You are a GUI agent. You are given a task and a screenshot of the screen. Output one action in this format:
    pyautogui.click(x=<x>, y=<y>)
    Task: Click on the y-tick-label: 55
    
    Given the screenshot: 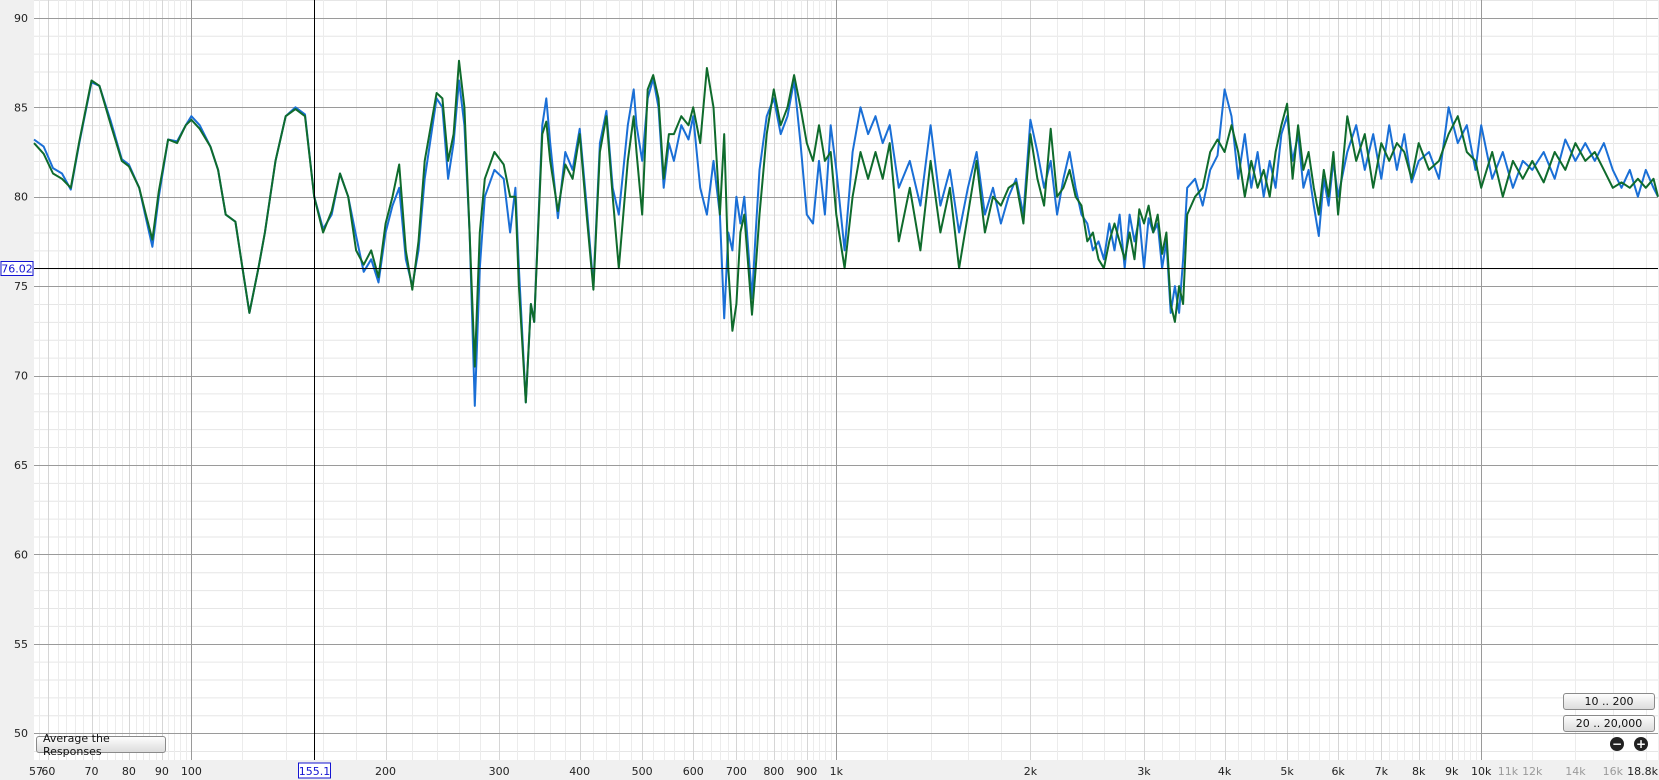 What is the action you would take?
    pyautogui.click(x=21, y=644)
    